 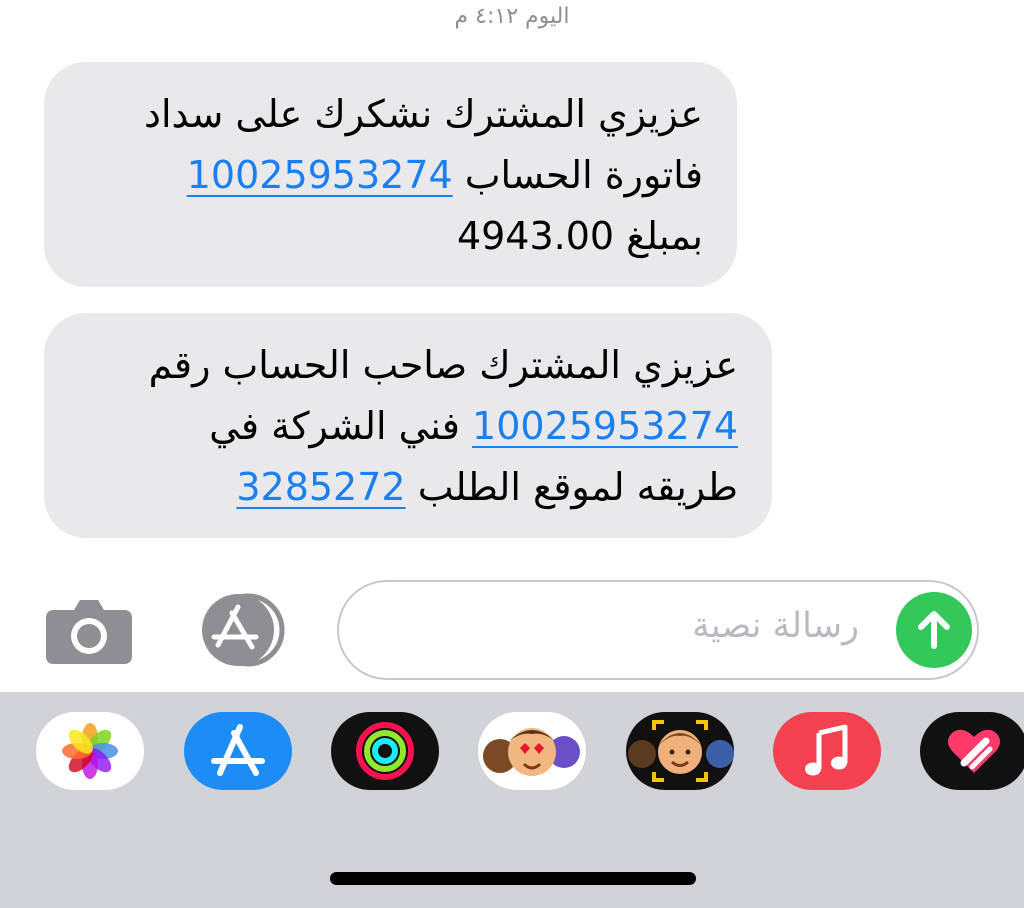 I want to click on photos-icon, so click(x=90, y=751).